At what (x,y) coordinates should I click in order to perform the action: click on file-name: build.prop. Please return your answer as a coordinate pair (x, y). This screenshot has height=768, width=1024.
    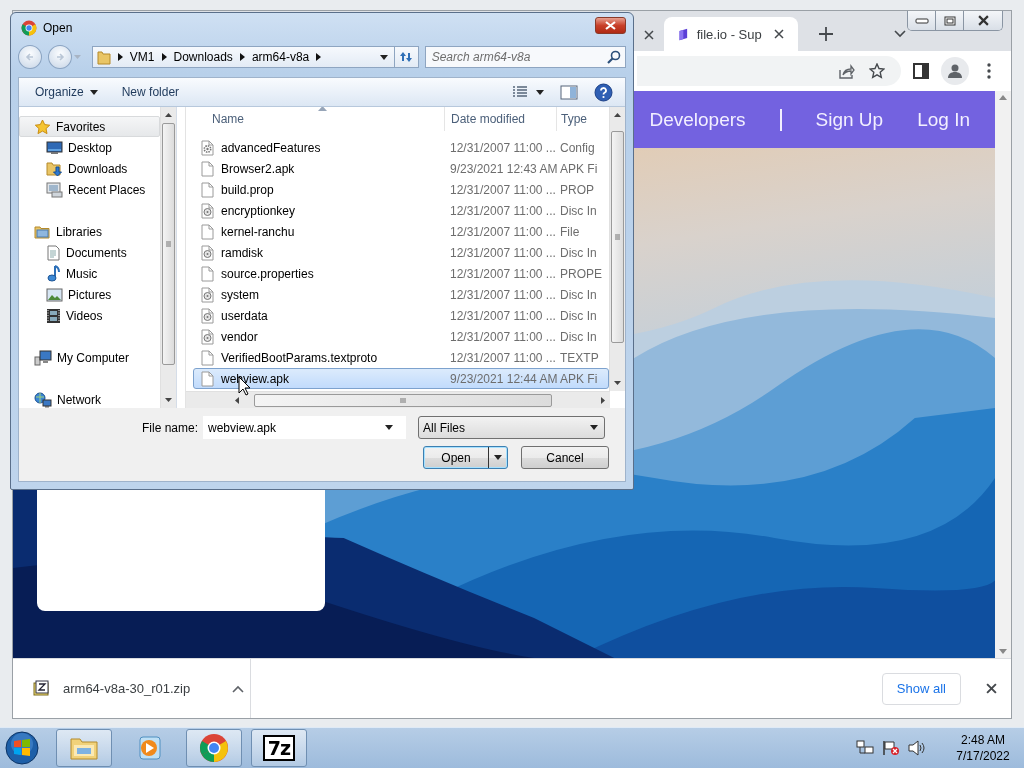
    Looking at the image, I should click on (247, 189).